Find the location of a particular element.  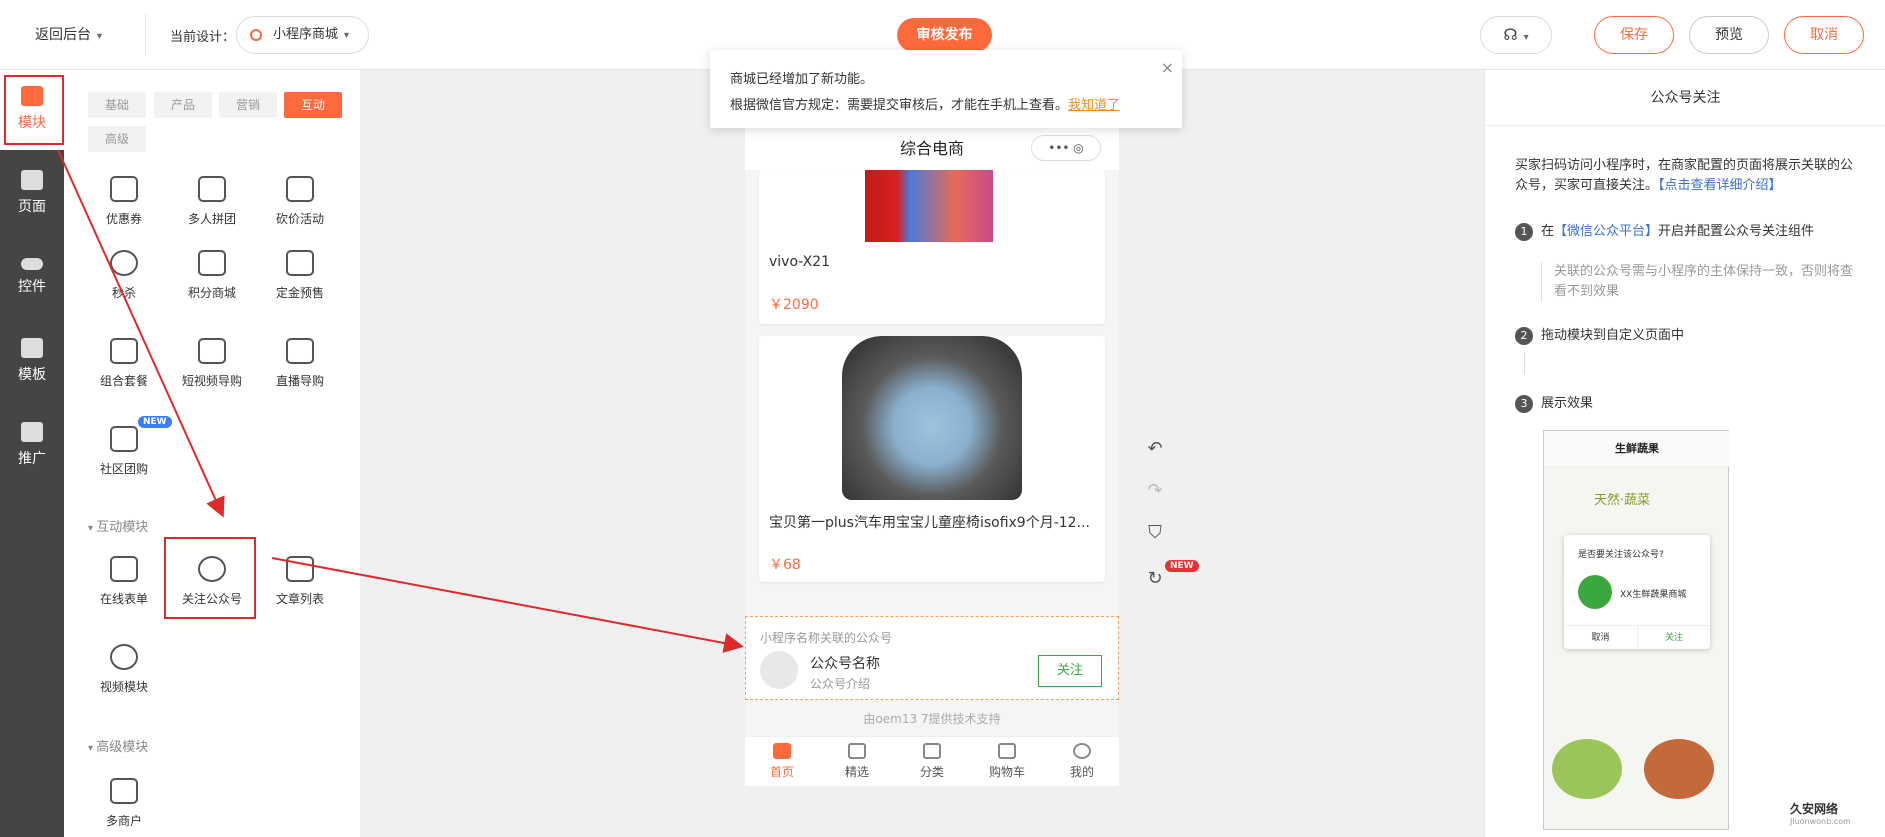

nav-template: 模板 is located at coordinates (32, 362).